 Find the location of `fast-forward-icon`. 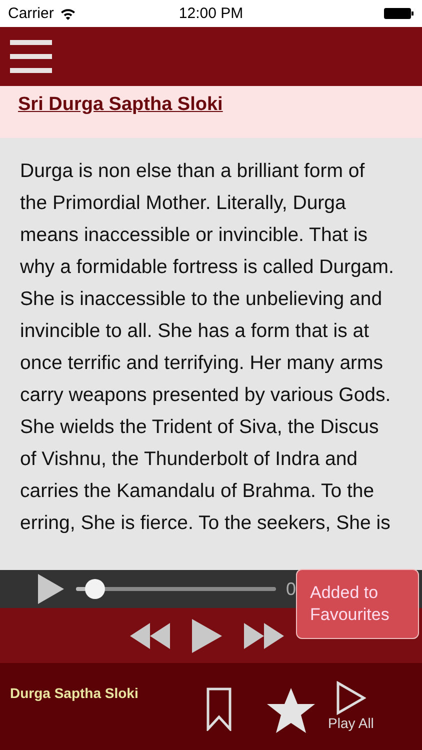

fast-forward-icon is located at coordinates (264, 635).